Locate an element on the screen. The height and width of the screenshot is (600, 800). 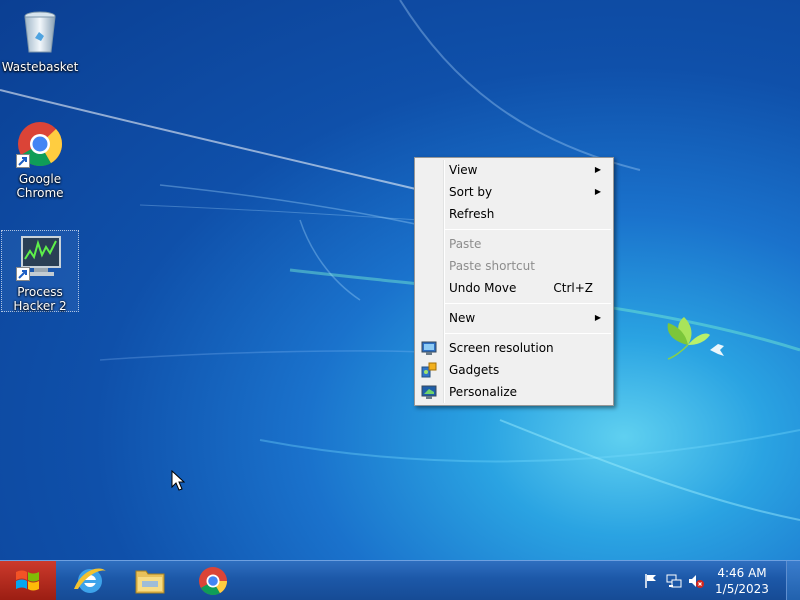
menu-item-undo-move: Undo Move Ctrl+Z is located at coordinates (514, 288).